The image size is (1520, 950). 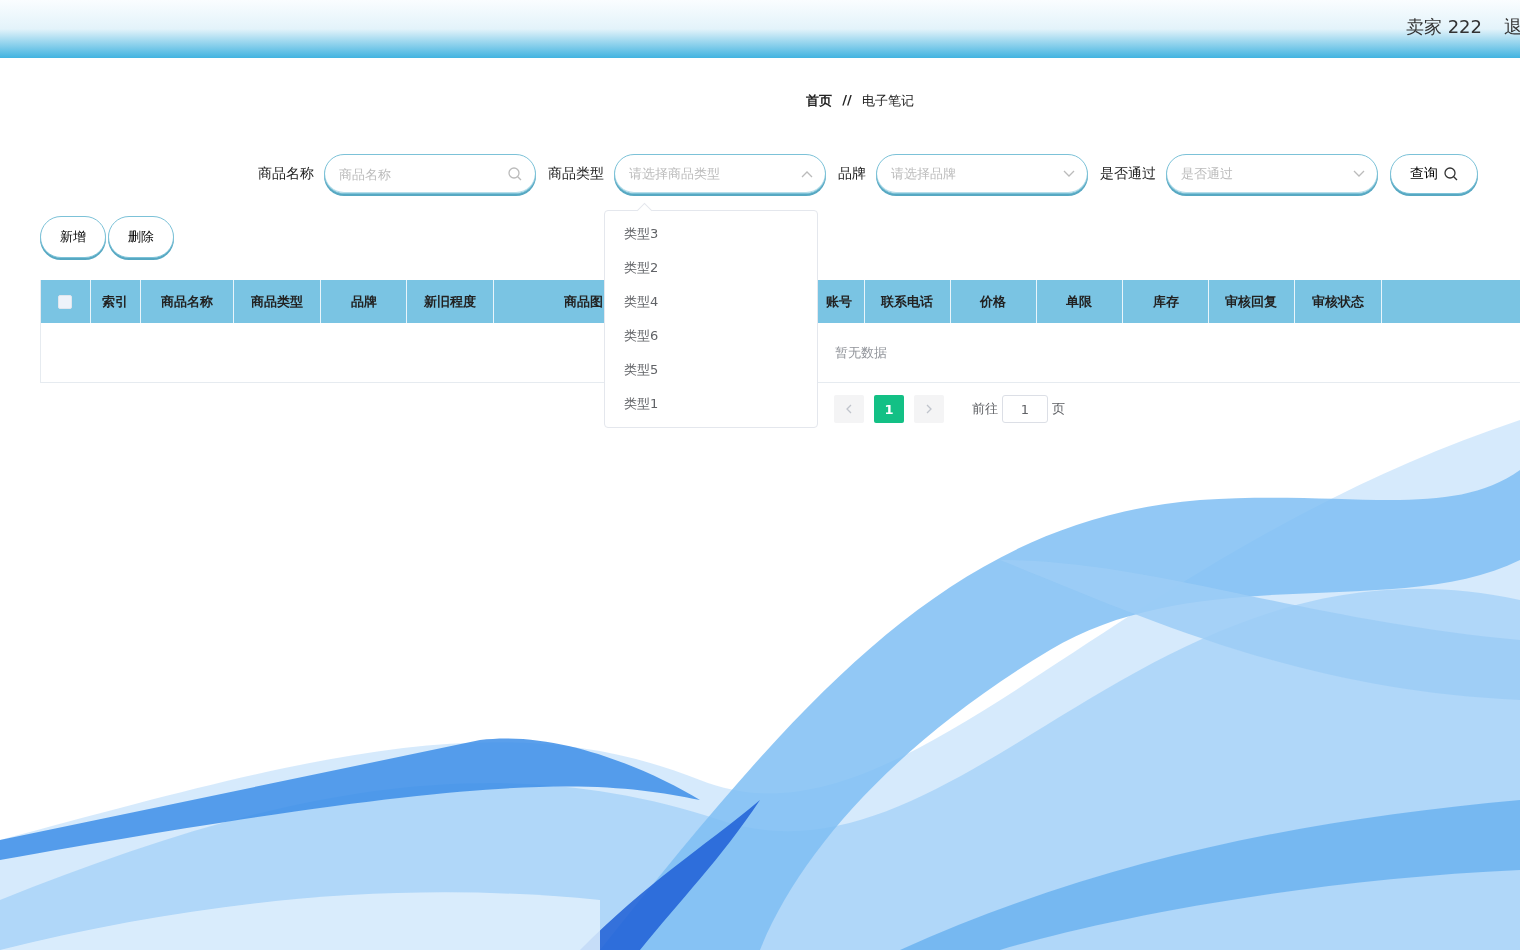 I want to click on dropdown-option: 类型3, so click(x=711, y=234).